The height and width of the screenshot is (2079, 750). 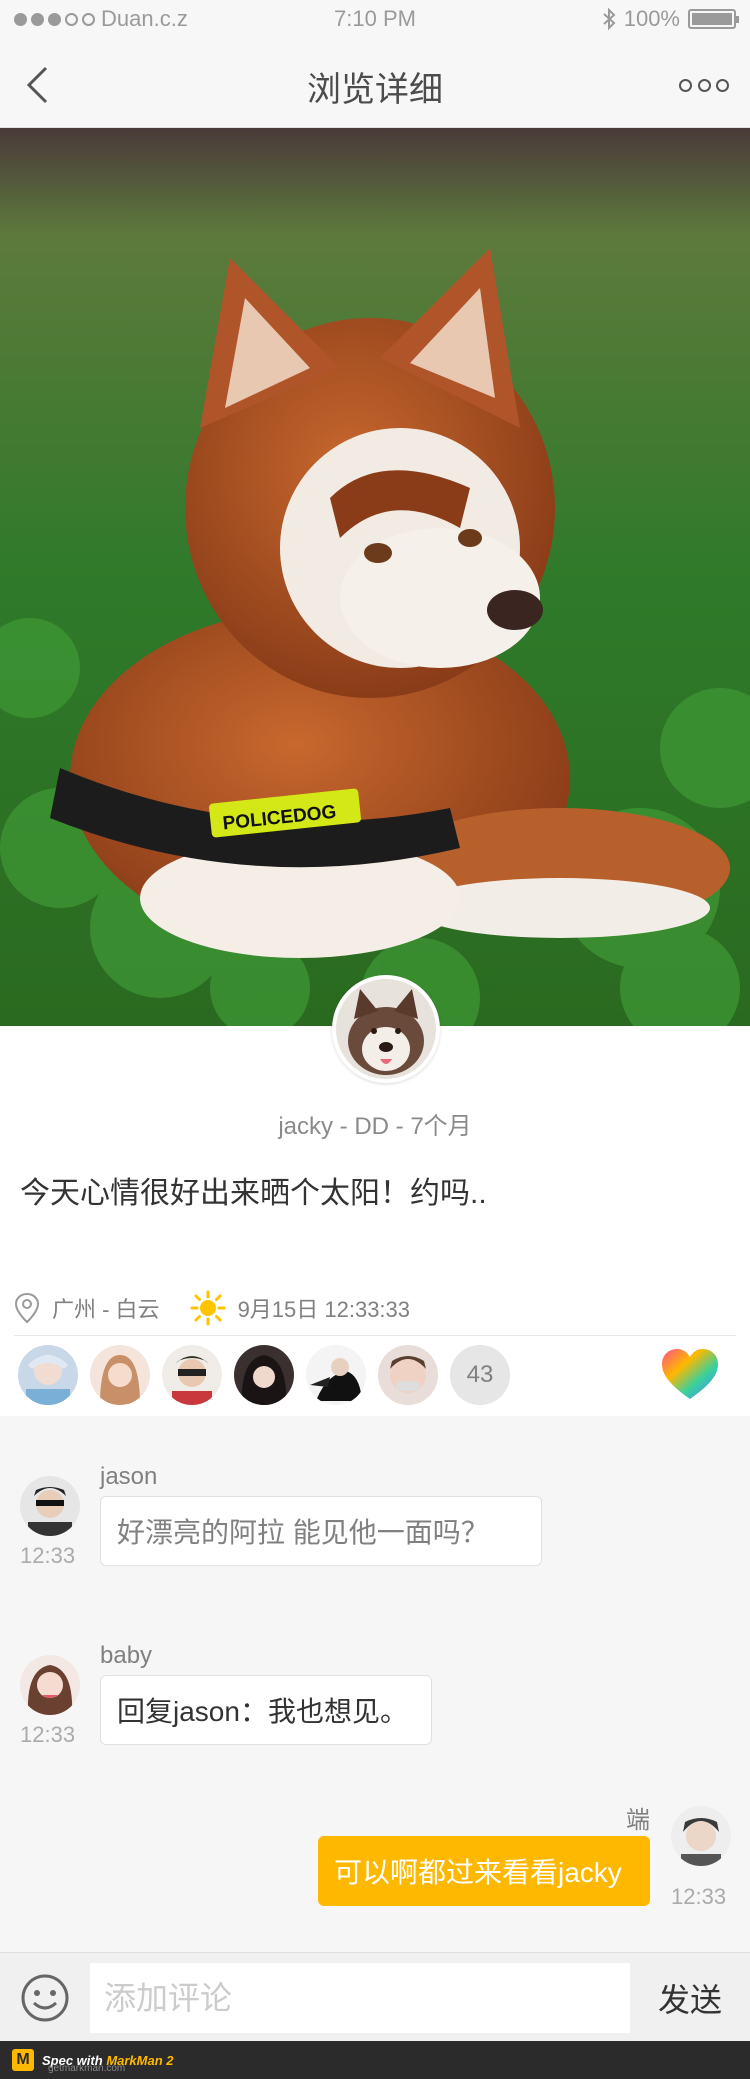 What do you see at coordinates (690, 1997) in the screenshot?
I see `send-button: 发送` at bounding box center [690, 1997].